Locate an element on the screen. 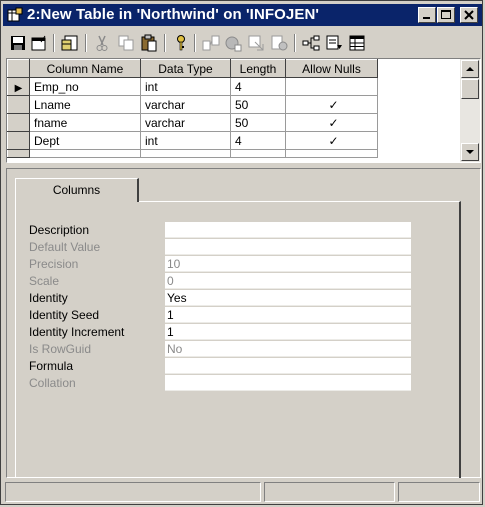 This screenshot has width=485, height=507. table-designer-icon is located at coordinates (15, 14).